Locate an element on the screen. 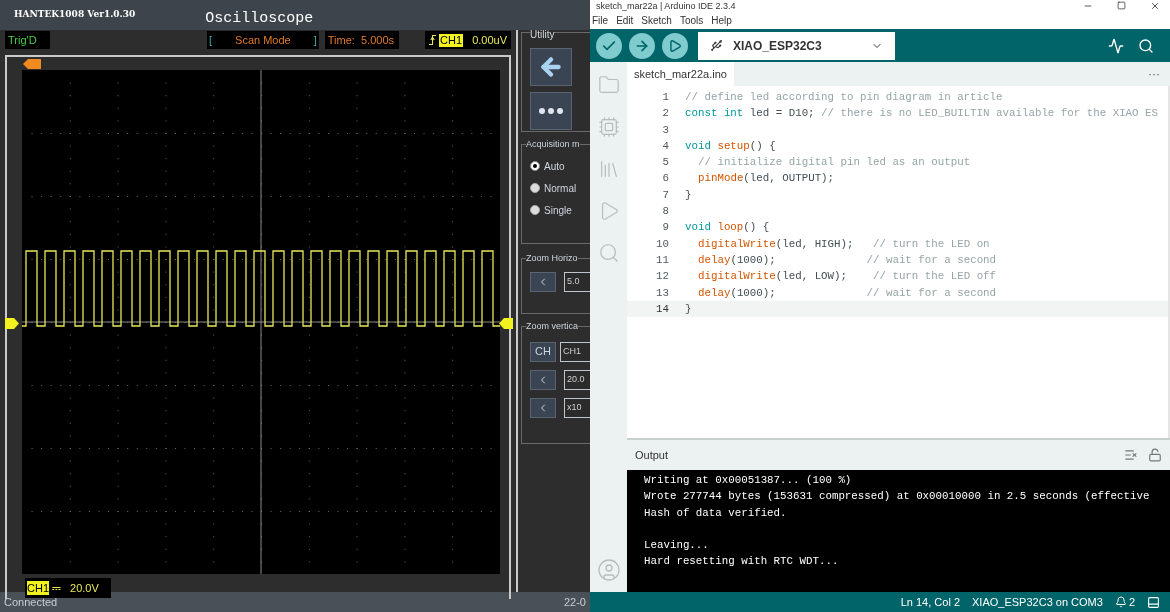 This screenshot has width=1170, height=612. code-line: // initialize digital pin led as an output is located at coordinates (834, 163).